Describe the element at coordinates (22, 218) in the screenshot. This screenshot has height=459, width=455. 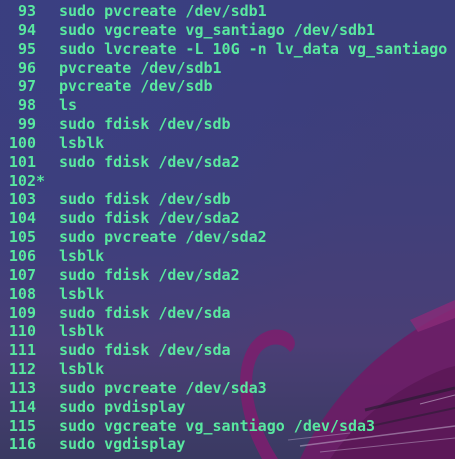
I see `history-number: 104` at that location.